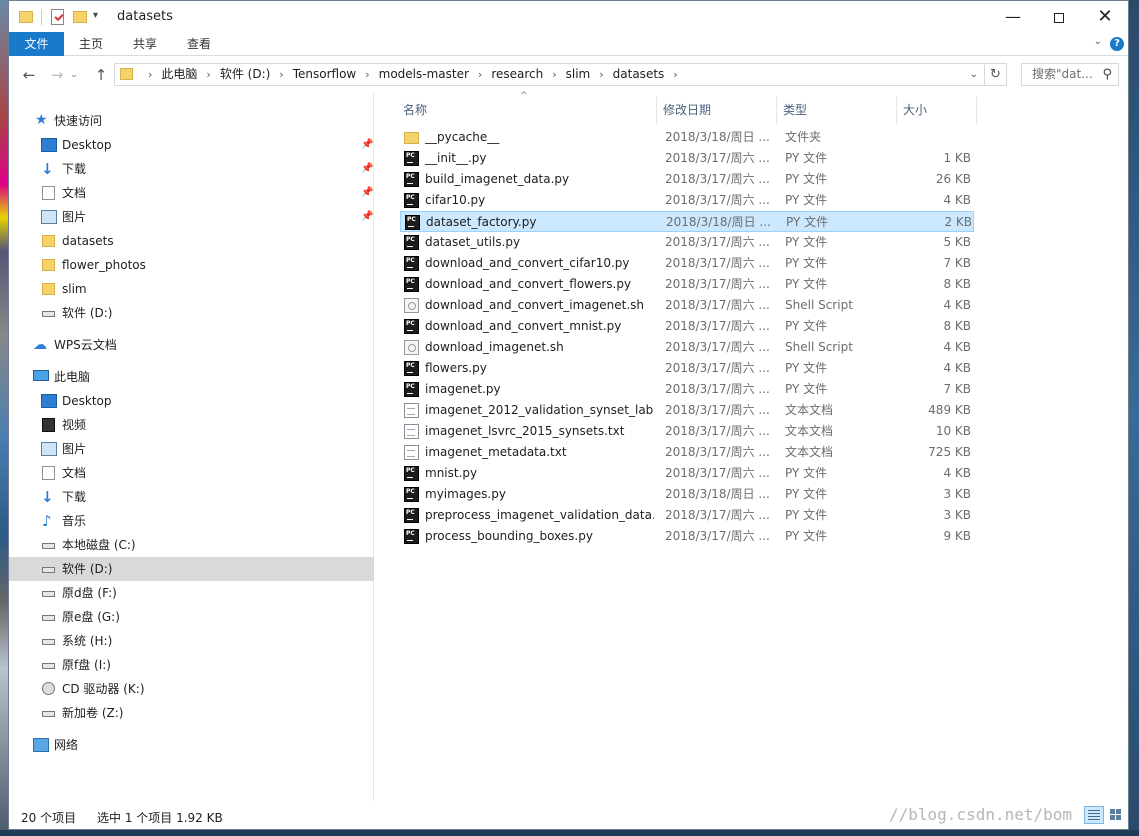 The height and width of the screenshot is (836, 1139). What do you see at coordinates (1107, 74) in the screenshot?
I see `search-icon: ⚲` at bounding box center [1107, 74].